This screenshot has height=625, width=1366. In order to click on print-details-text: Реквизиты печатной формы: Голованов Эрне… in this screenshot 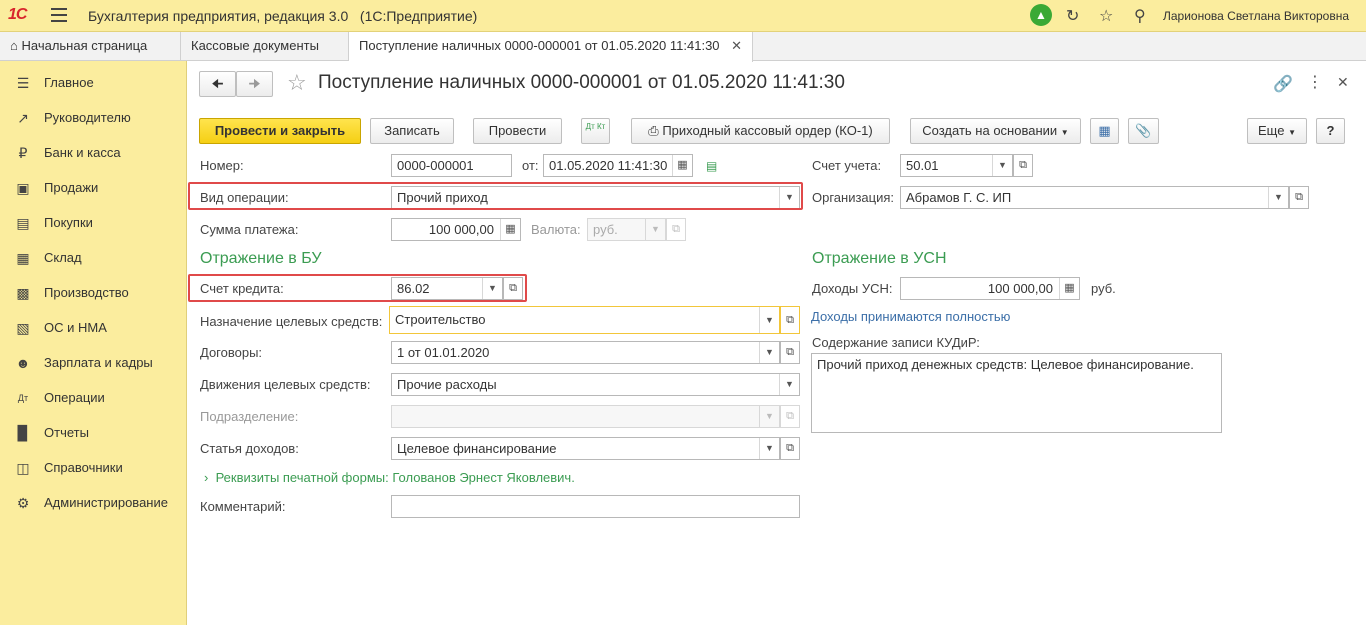, I will do `click(395, 477)`.